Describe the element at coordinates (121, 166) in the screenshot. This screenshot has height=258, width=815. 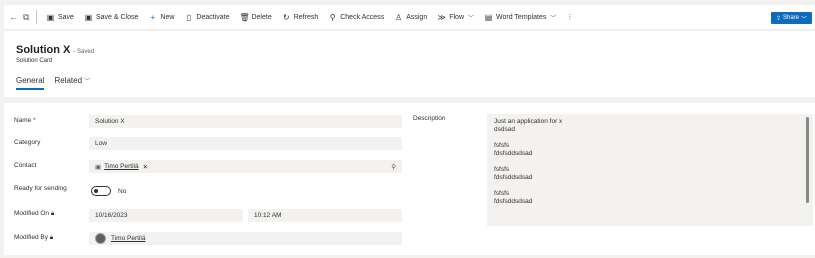
I see `contact-link: Timo Pertilä` at that location.